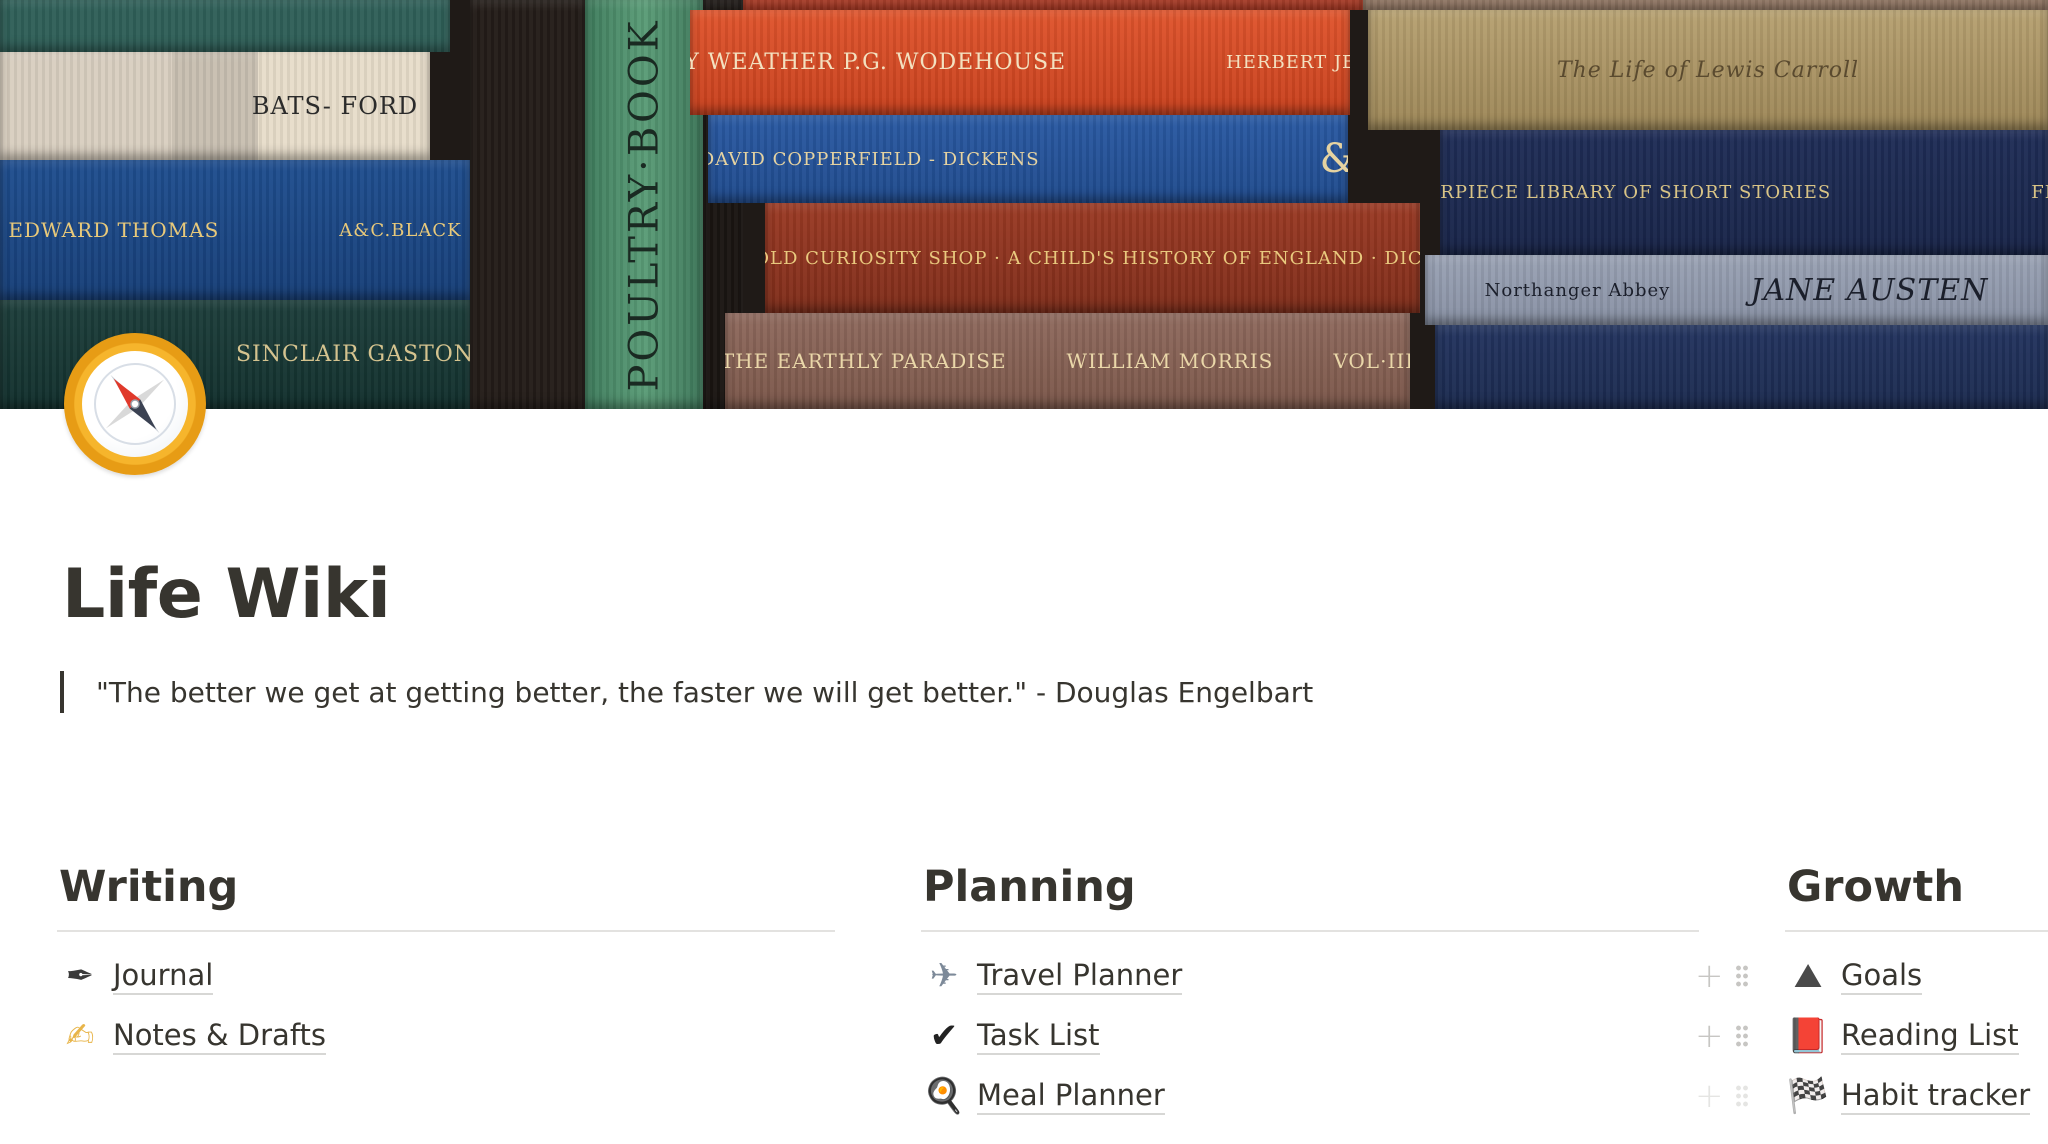 This screenshot has width=2048, height=1144. Describe the element at coordinates (1736, 290) in the screenshot. I see `book-spine: Northanger Abbey JANE AUSTEN` at that location.